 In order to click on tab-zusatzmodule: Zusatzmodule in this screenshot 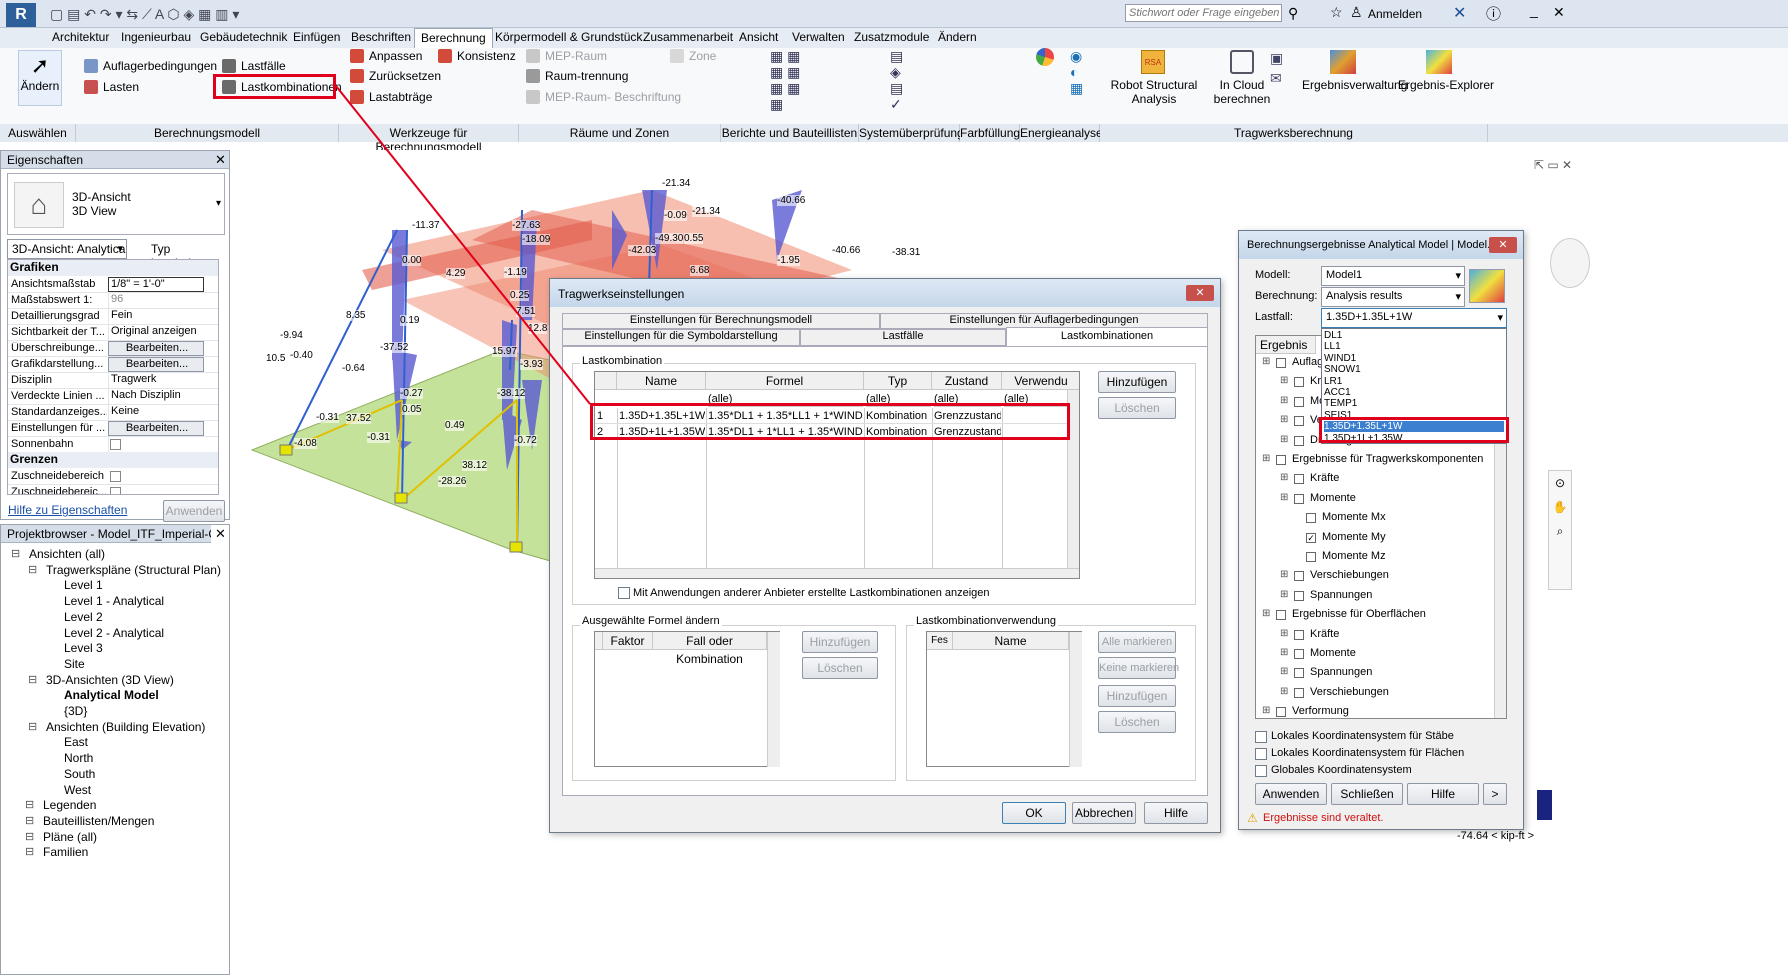, I will do `click(891, 37)`.